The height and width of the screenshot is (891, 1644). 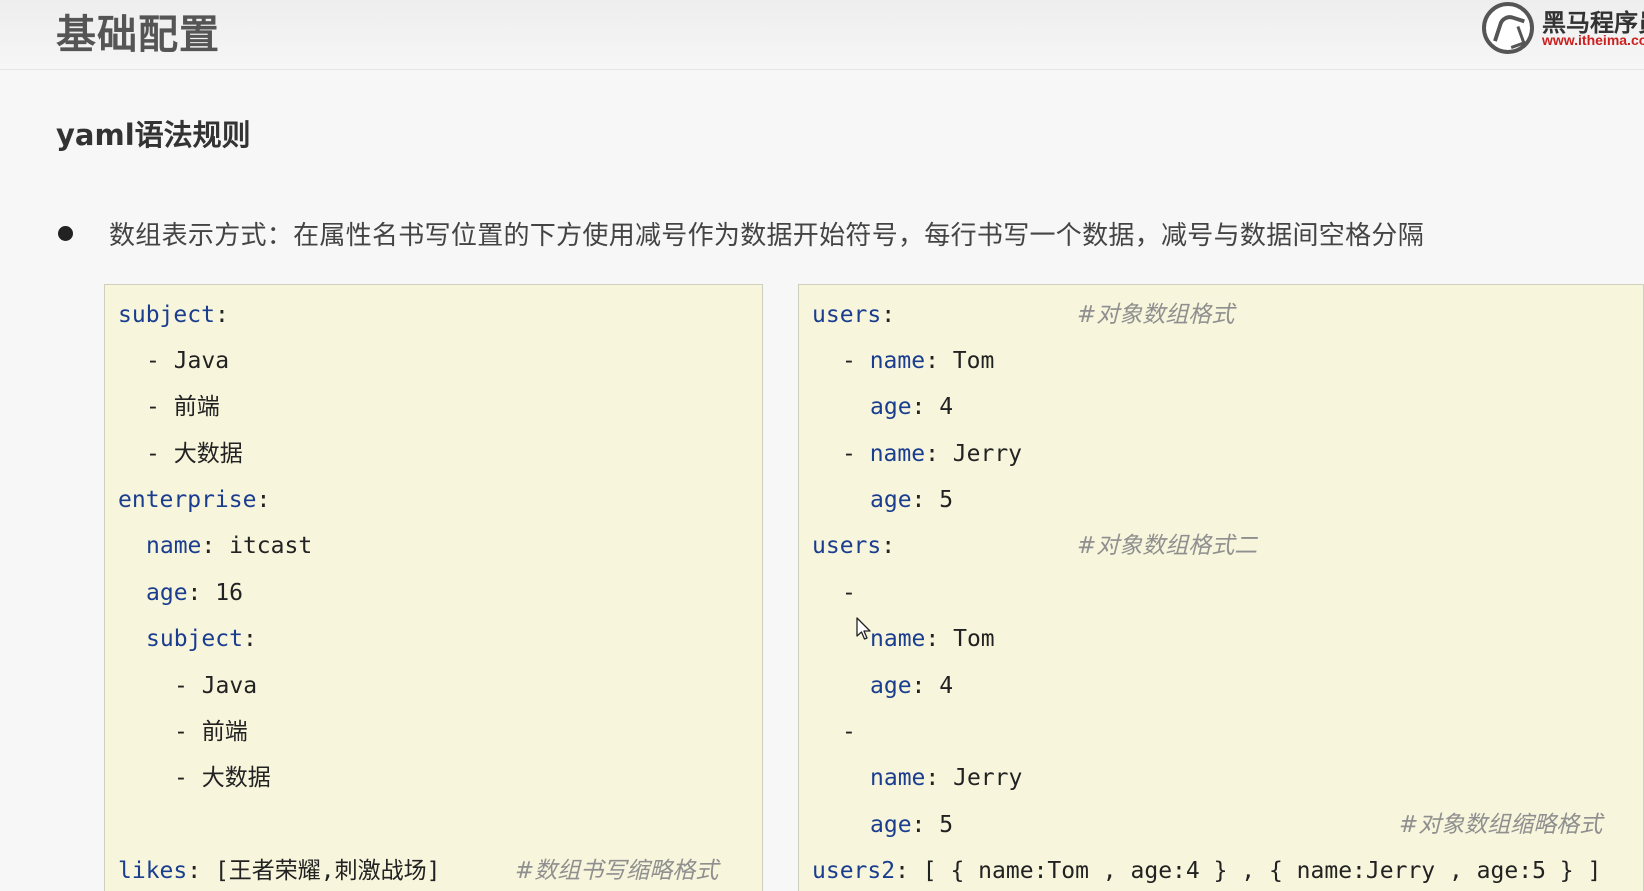 I want to click on code-line: name: Jerry, so click(x=946, y=778).